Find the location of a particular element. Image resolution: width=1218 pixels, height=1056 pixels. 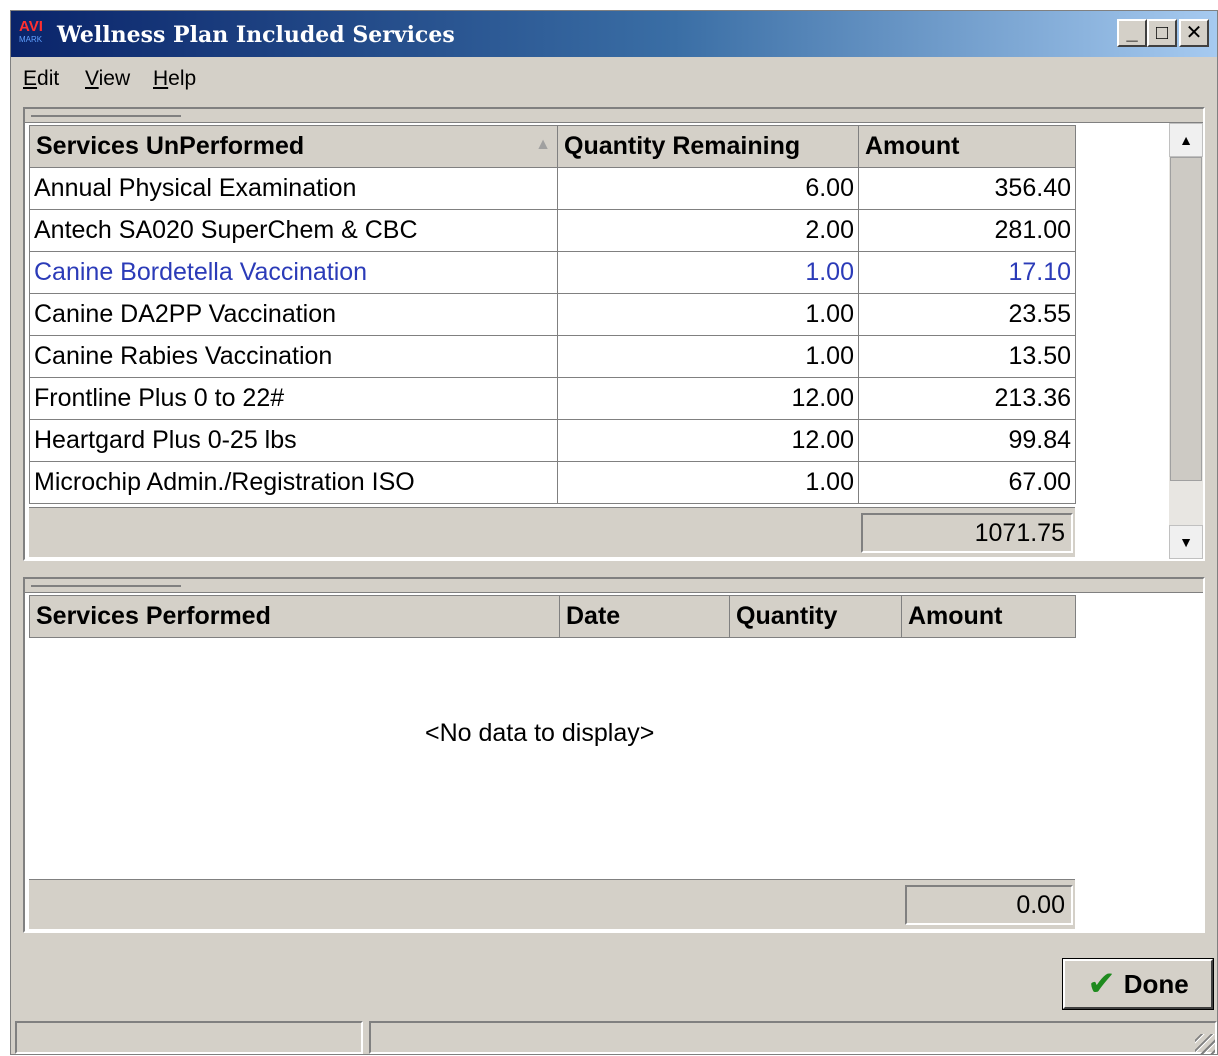

pane-splitter-bottom is located at coordinates (614, 586).